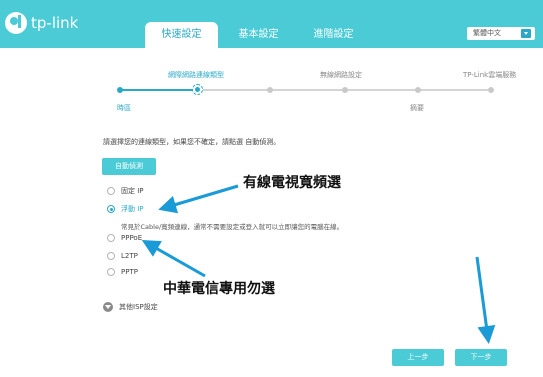 This screenshot has height=377, width=543. What do you see at coordinates (173, 259) in the screenshot?
I see `arrow-to-pppoe` at bounding box center [173, 259].